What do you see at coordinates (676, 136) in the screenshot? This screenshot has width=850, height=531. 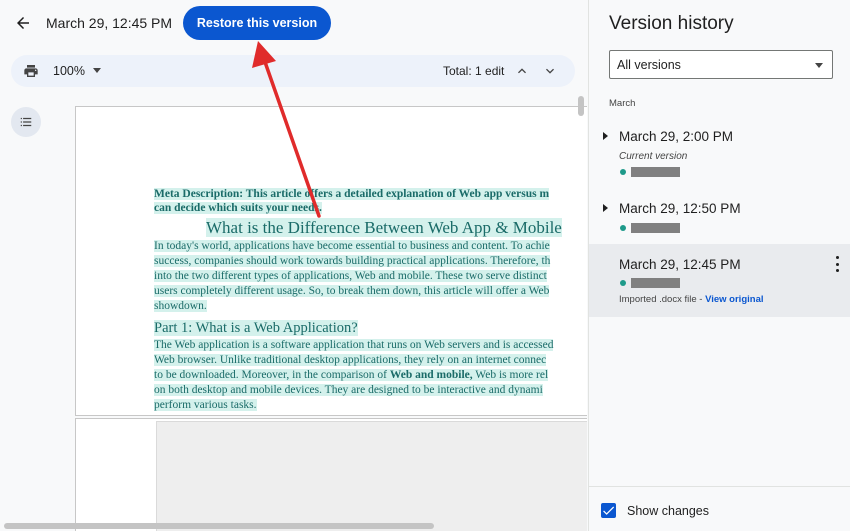 I see `version-time: March 29, 2:00 PM` at bounding box center [676, 136].